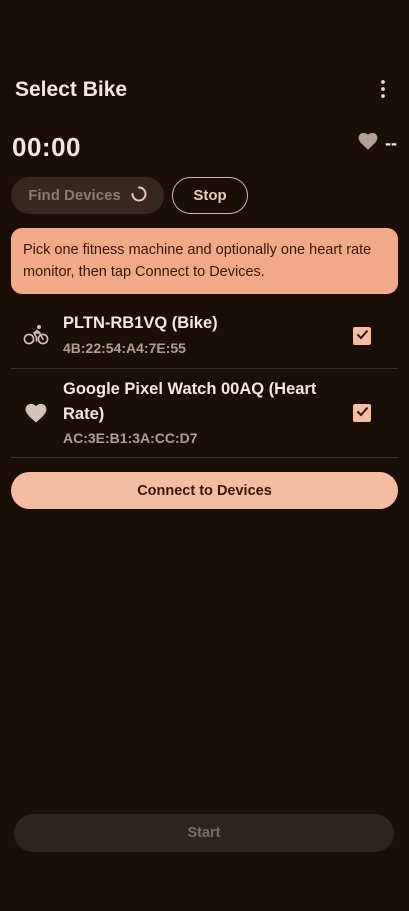  Describe the element at coordinates (74, 195) in the screenshot. I see `find-devices-label: Find Devices` at that location.